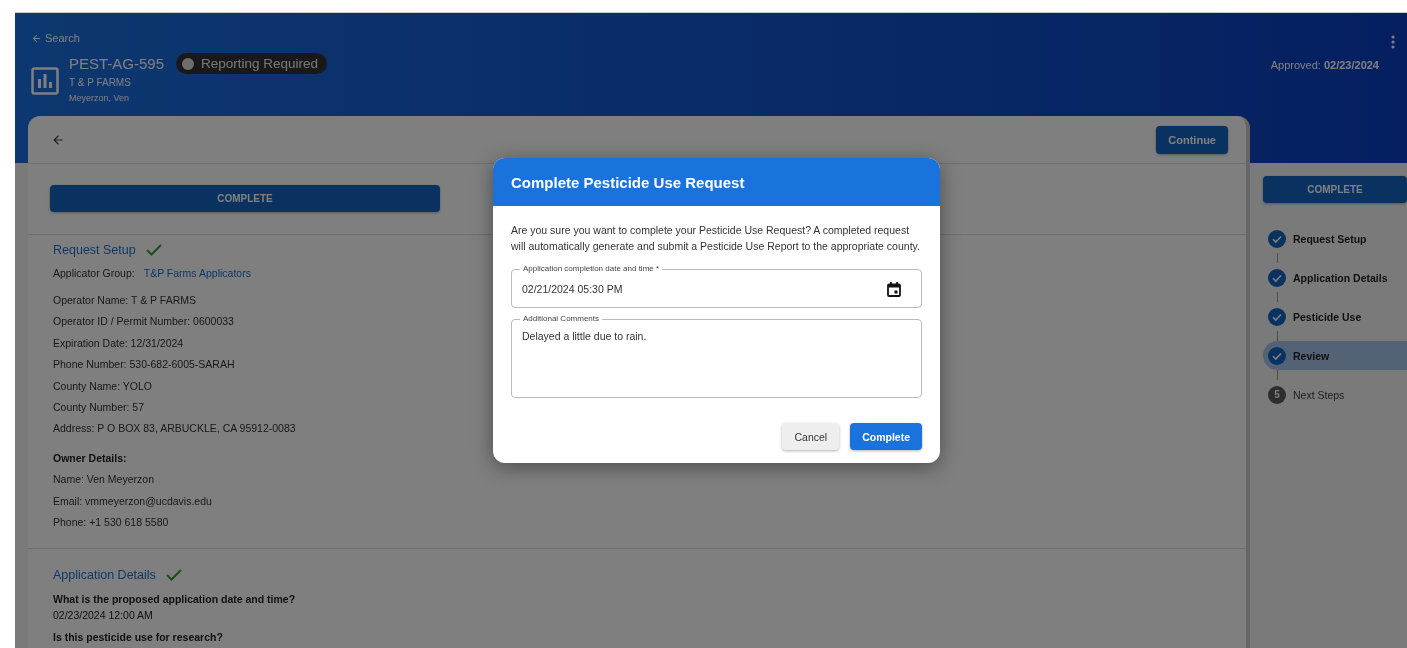 This screenshot has height=648, width=1407. What do you see at coordinates (104, 575) in the screenshot?
I see `section-title: Application Details` at bounding box center [104, 575].